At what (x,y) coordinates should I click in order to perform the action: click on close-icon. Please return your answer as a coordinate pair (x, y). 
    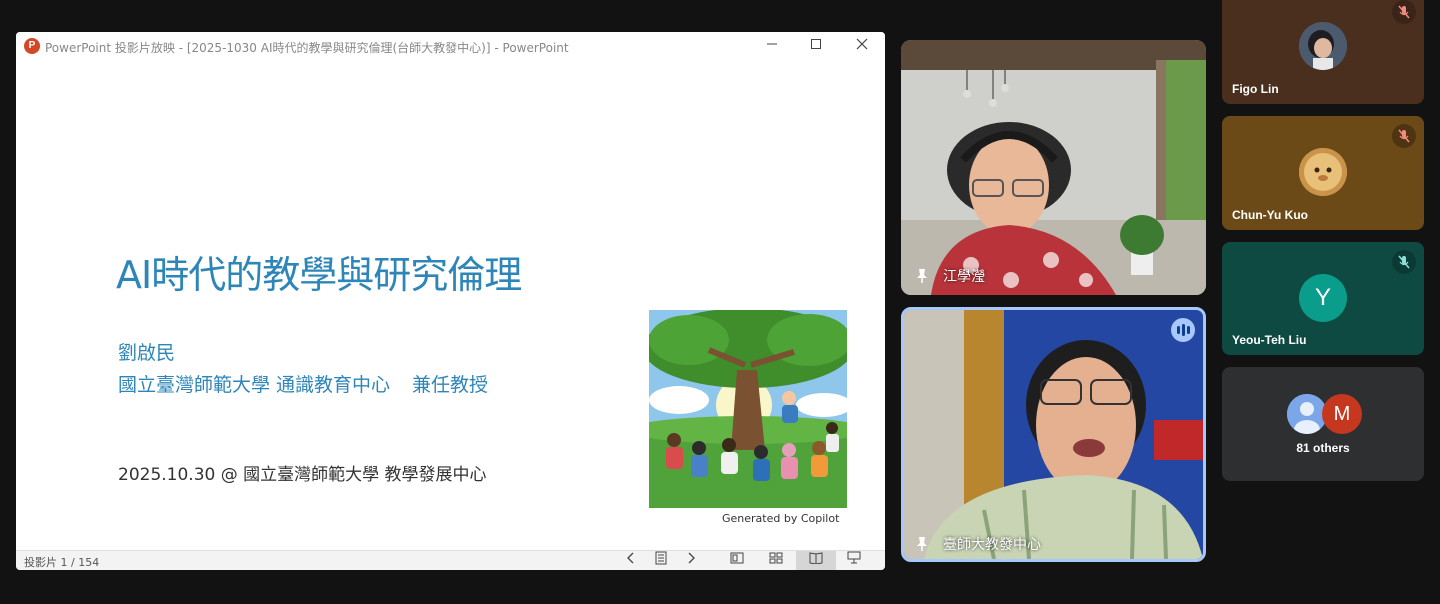
    Looking at the image, I should click on (862, 46).